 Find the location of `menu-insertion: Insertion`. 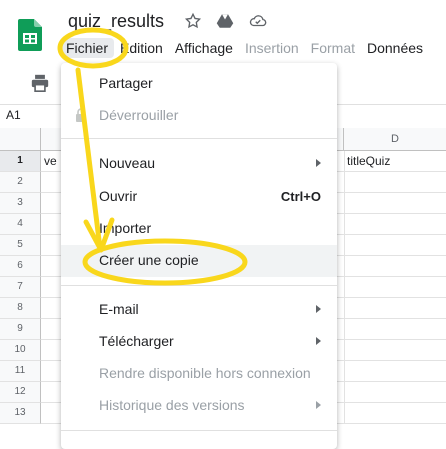

menu-insertion: Insertion is located at coordinates (272, 48).